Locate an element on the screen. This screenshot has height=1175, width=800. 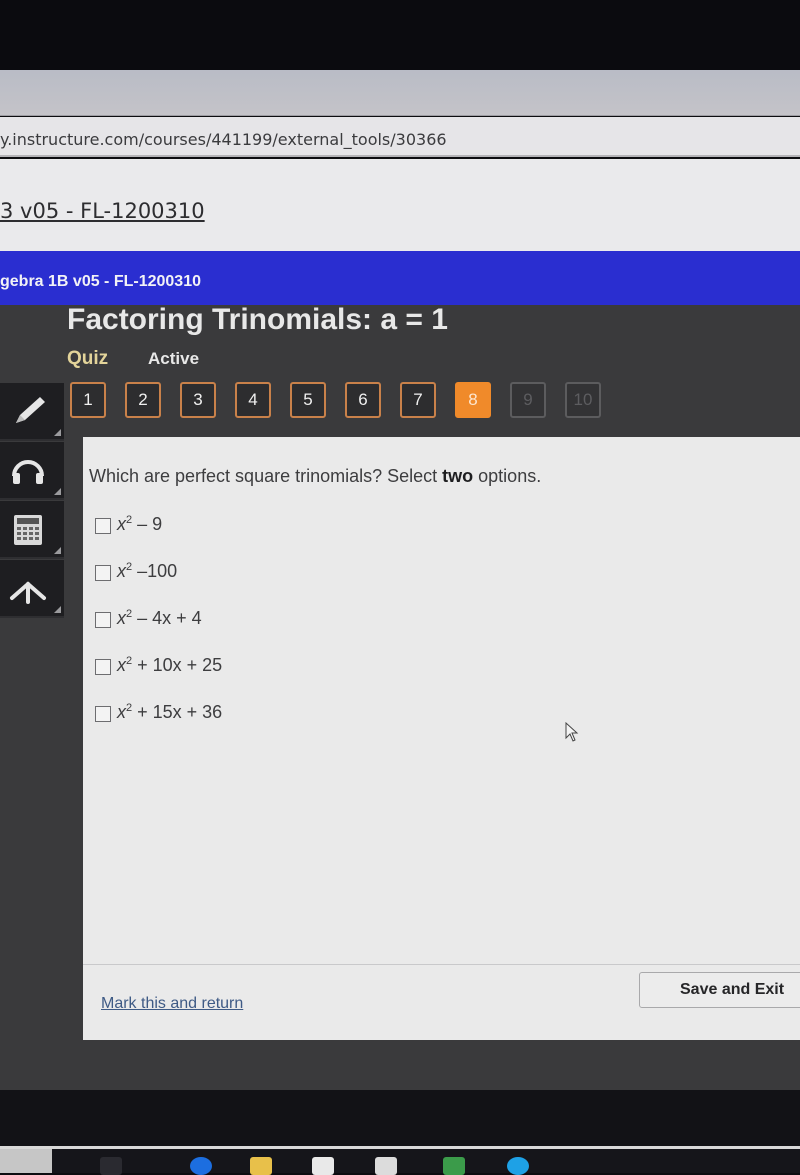
activity-title: Factoring Trinomials: a = 1 is located at coordinates (257, 319).